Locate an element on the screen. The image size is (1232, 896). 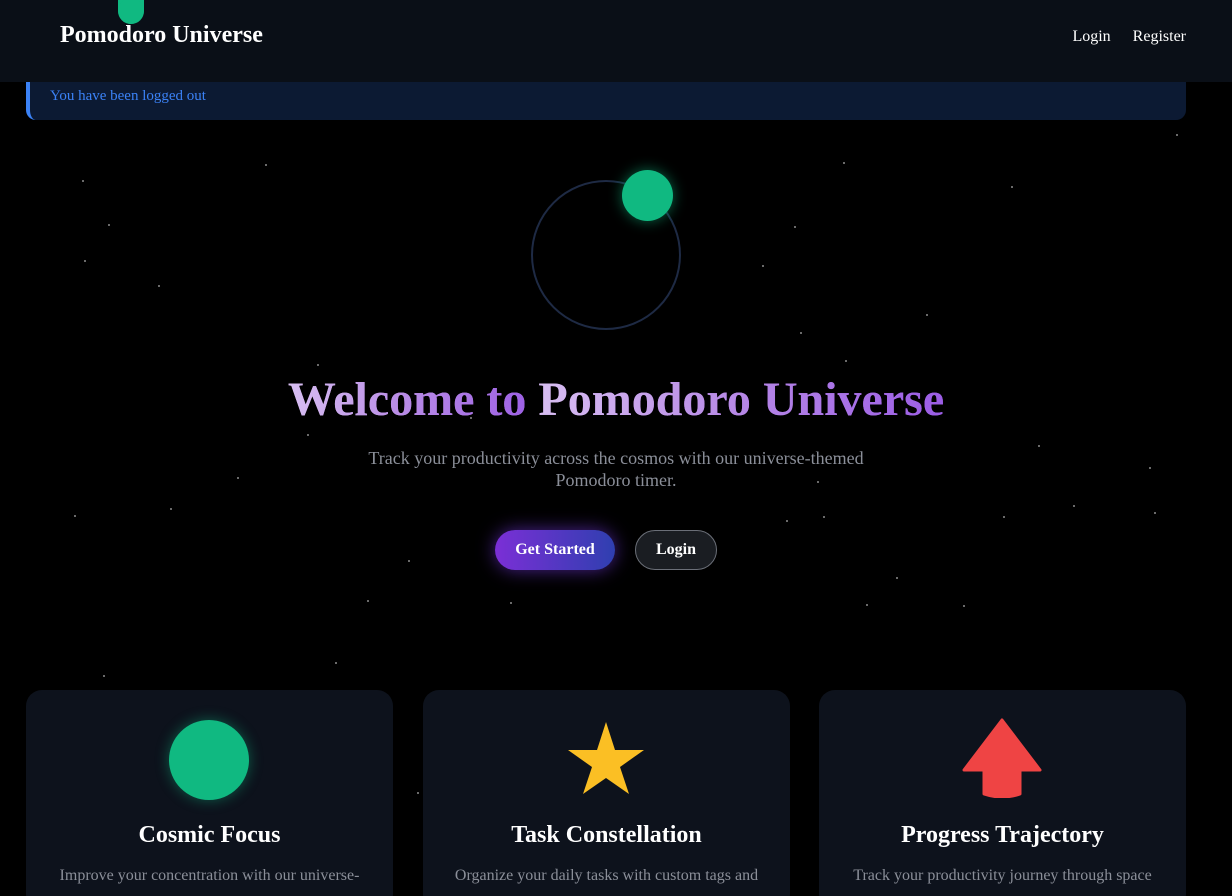
navbar: Pomodoro Universe Login Register is located at coordinates (616, 41).